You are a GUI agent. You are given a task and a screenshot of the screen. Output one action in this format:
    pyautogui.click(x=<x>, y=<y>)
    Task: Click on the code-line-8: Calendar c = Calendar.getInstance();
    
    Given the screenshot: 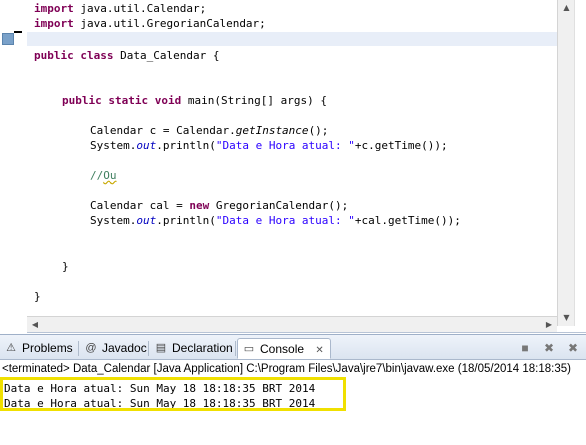 What is the action you would take?
    pyautogui.click(x=209, y=130)
    